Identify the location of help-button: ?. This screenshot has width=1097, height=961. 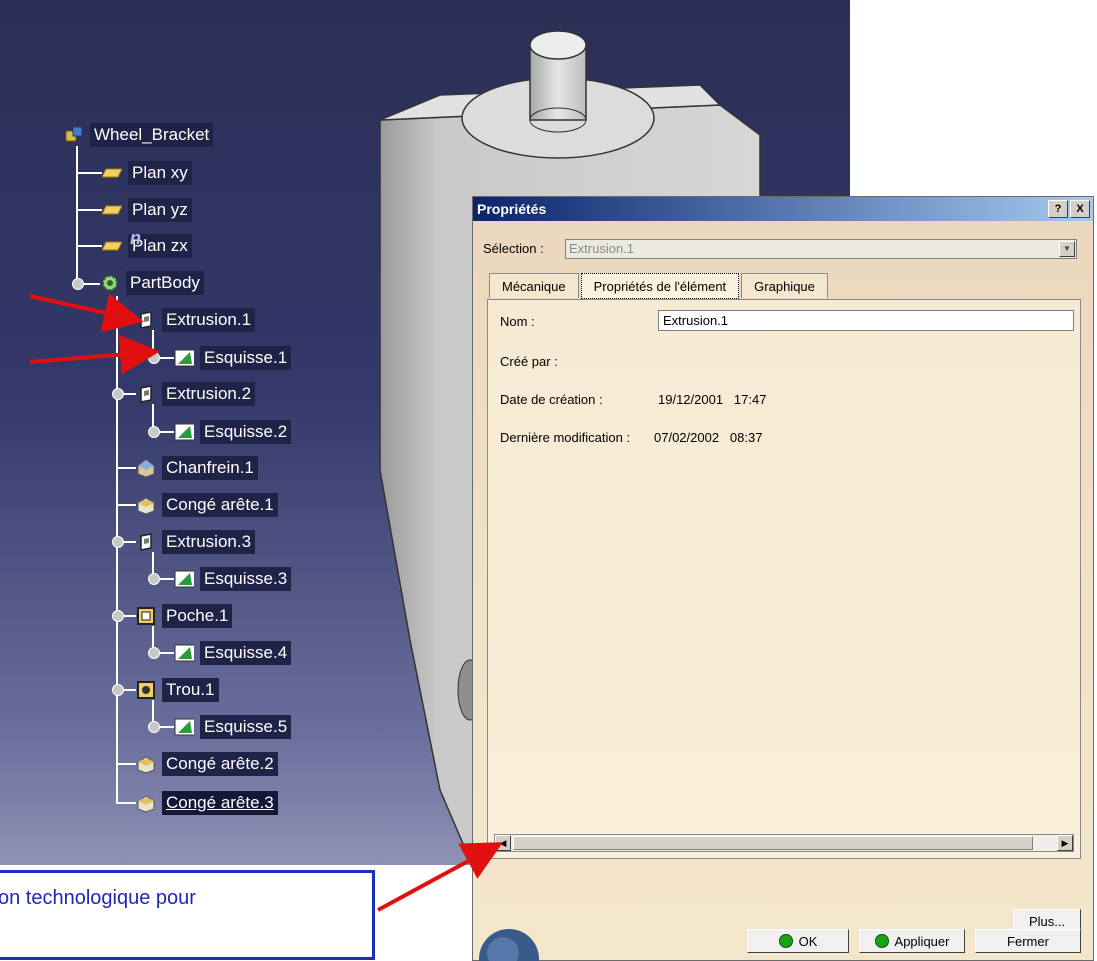
(1058, 209).